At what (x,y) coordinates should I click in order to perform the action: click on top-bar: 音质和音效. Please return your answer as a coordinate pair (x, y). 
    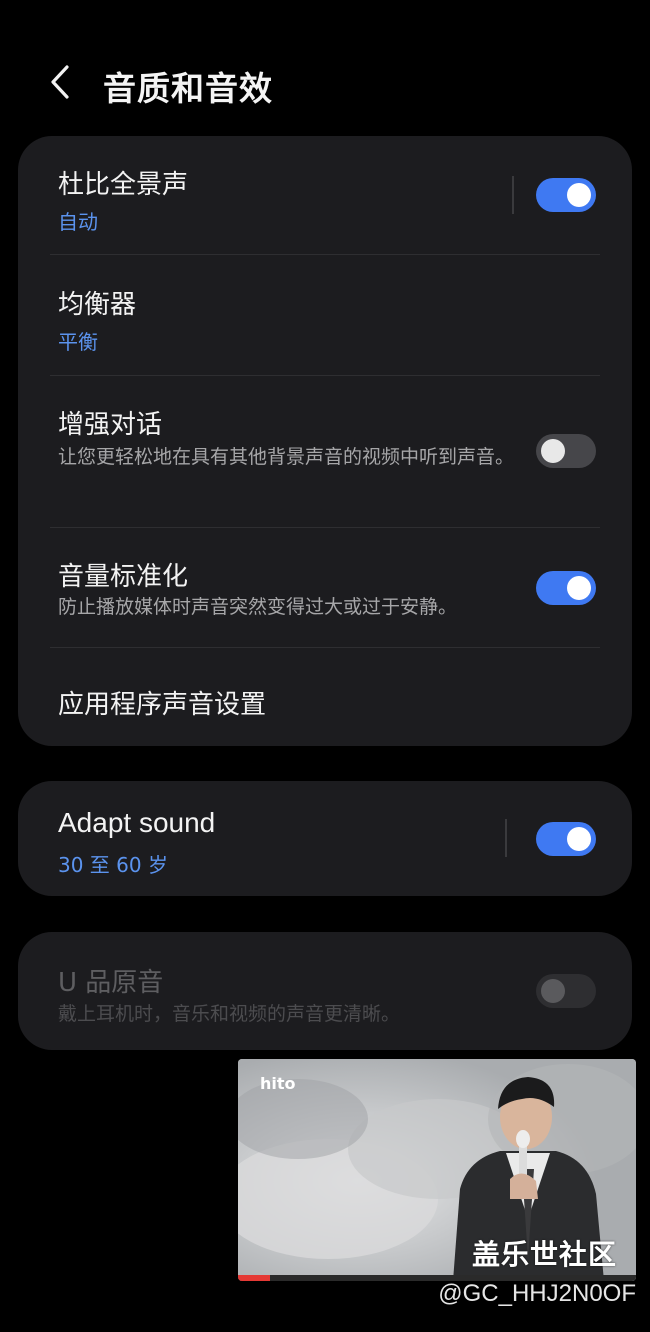
    Looking at the image, I should click on (325, 65).